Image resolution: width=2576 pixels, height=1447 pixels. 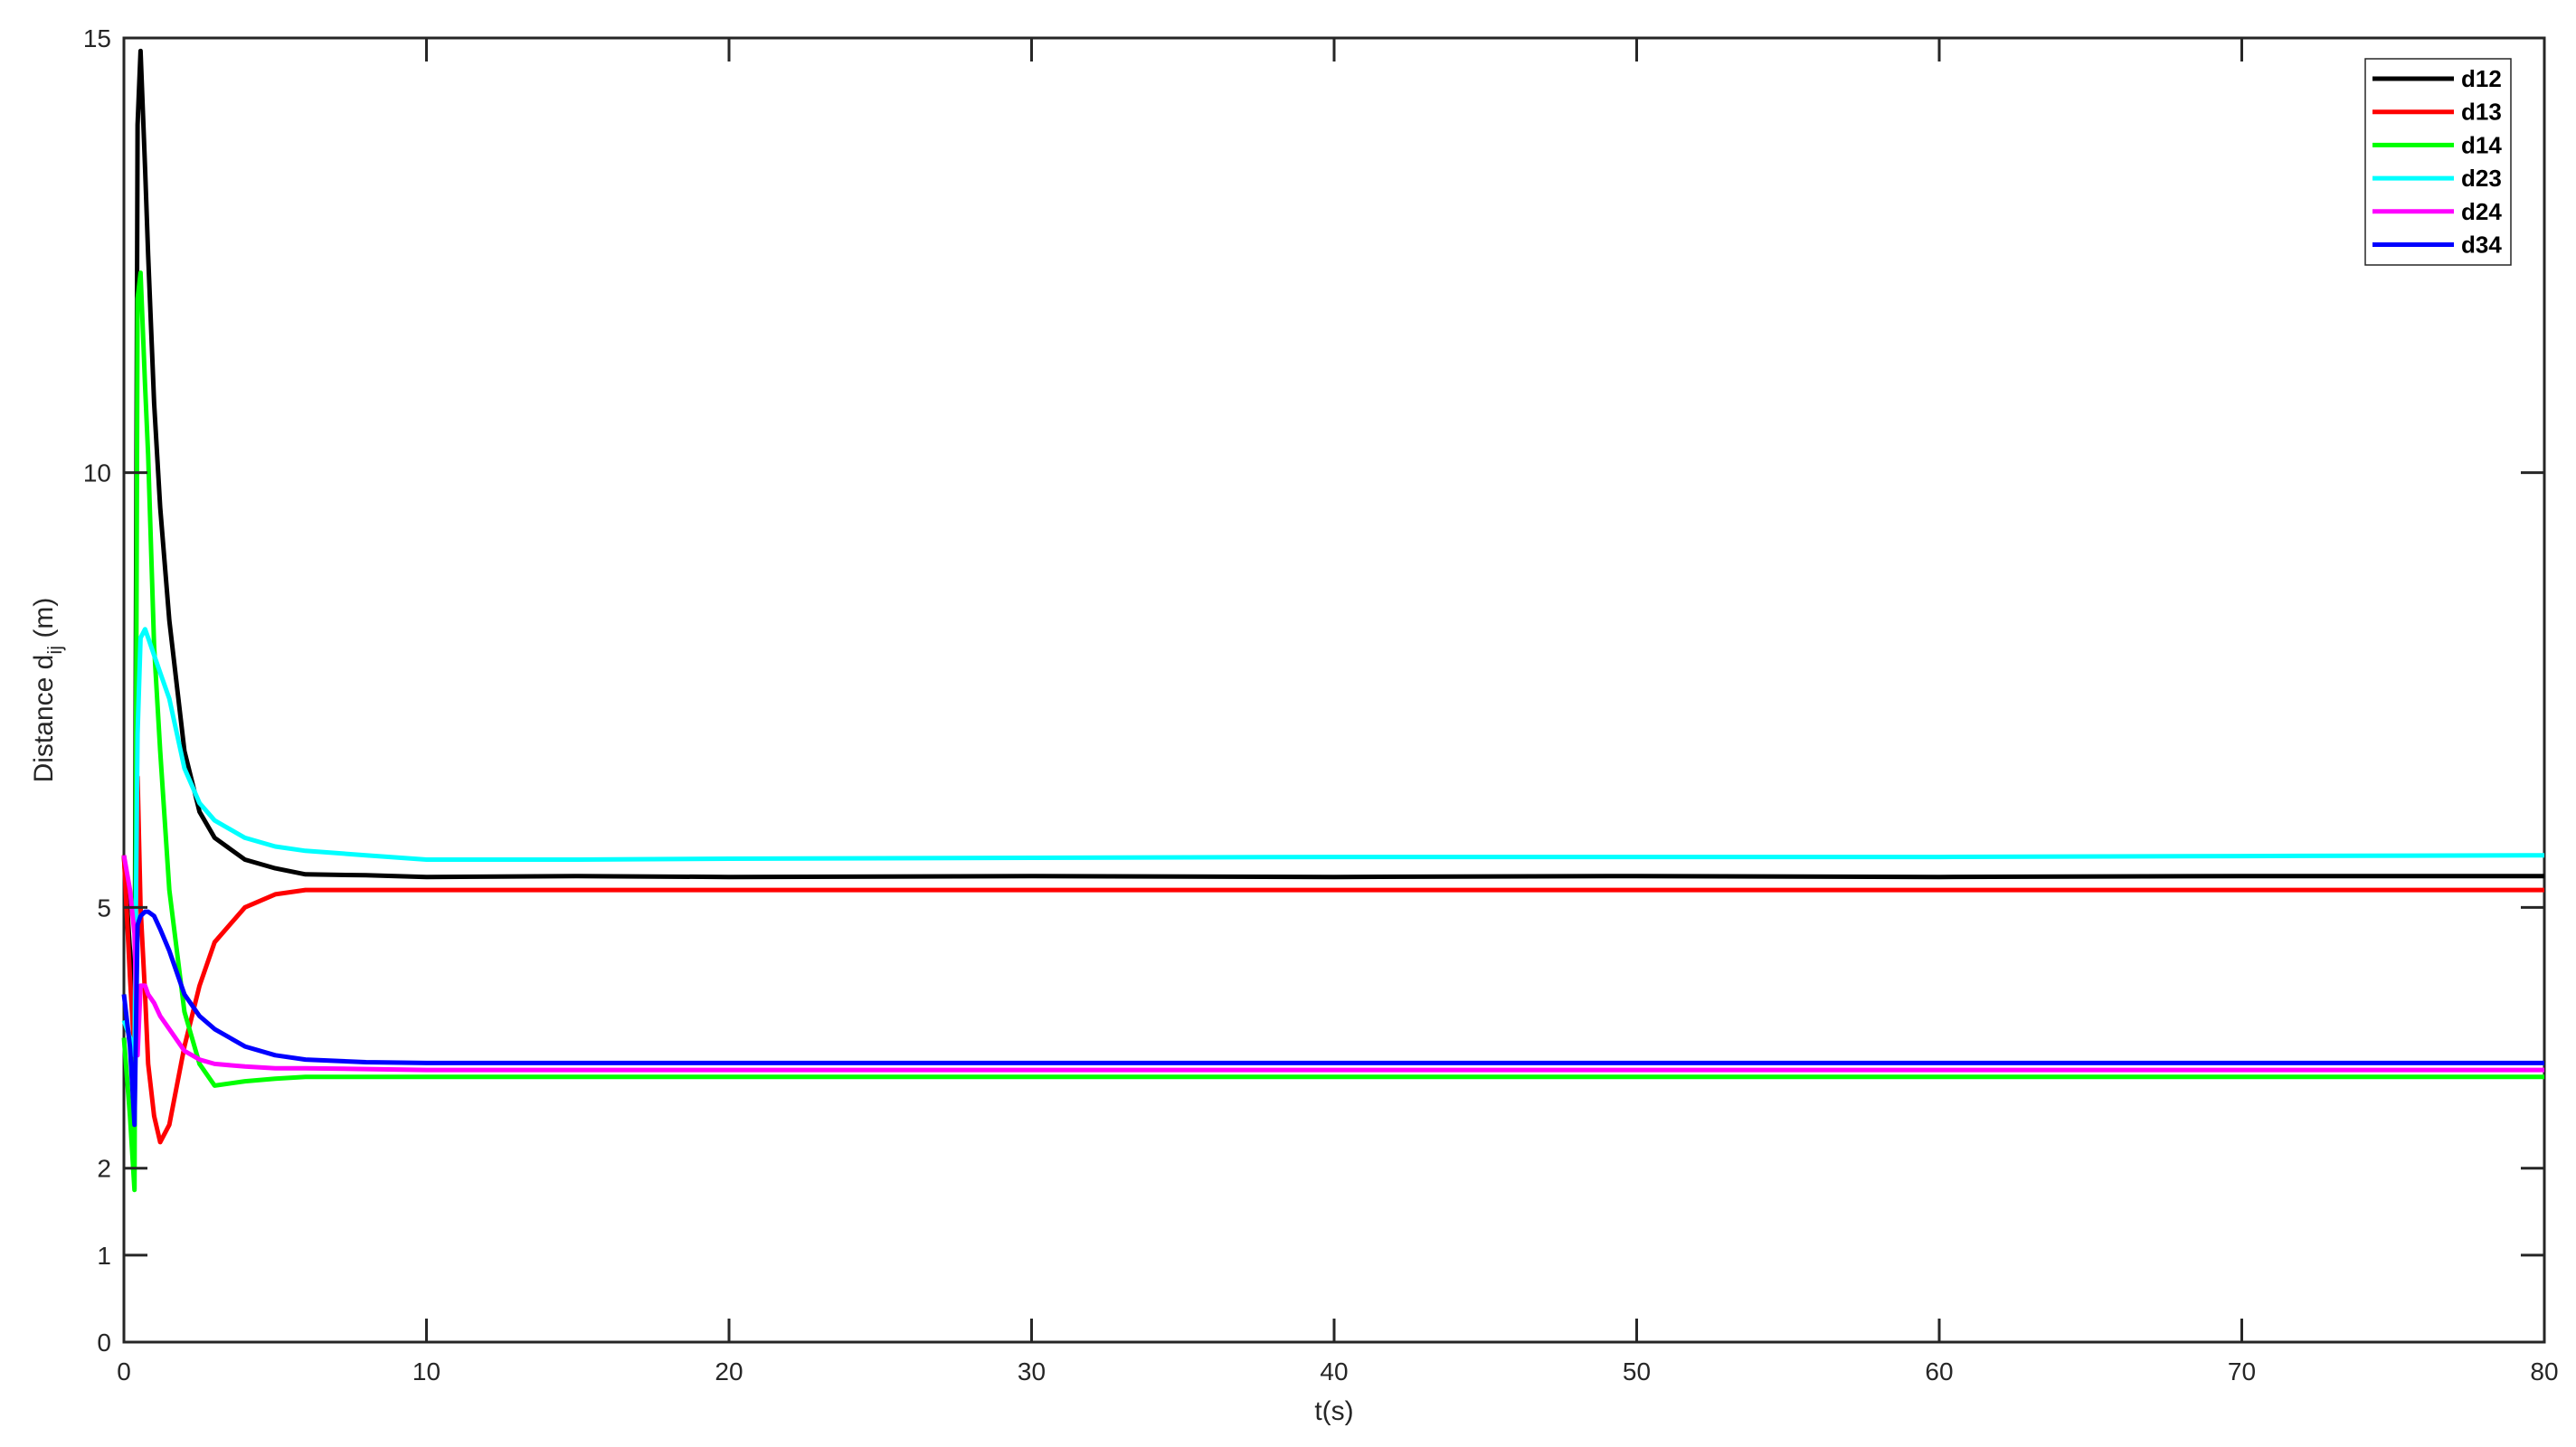 What do you see at coordinates (104, 1343) in the screenshot?
I see `y-tick-label: 0` at bounding box center [104, 1343].